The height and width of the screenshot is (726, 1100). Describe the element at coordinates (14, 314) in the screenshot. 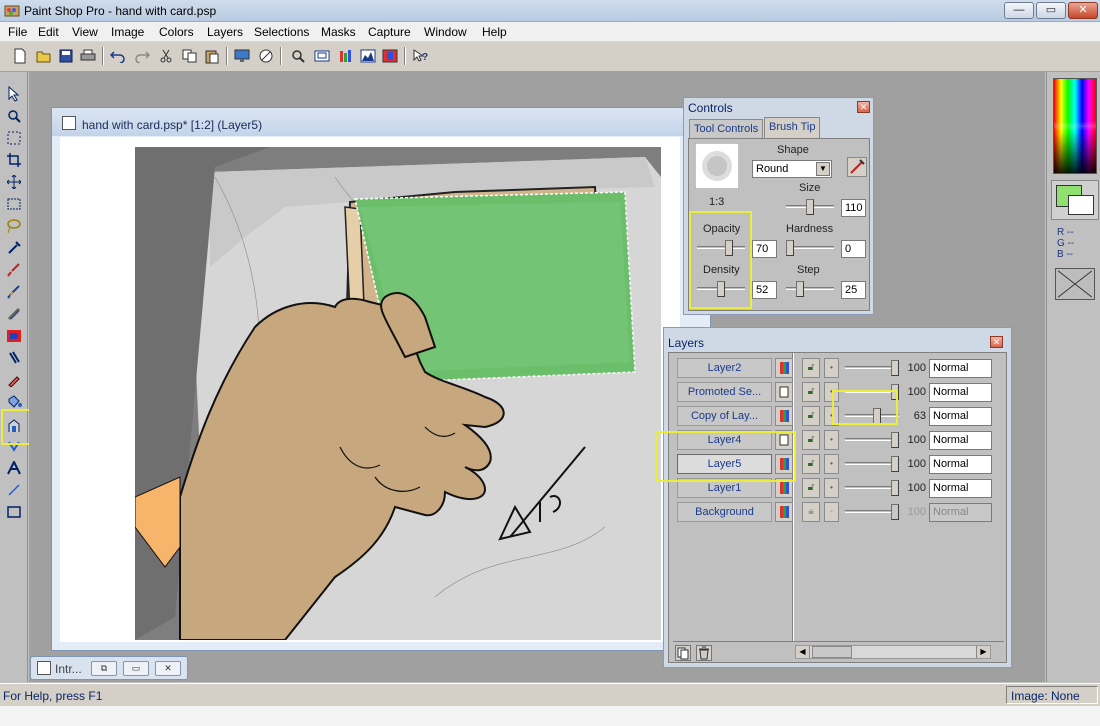

I see `retouch-tool-icon` at that location.